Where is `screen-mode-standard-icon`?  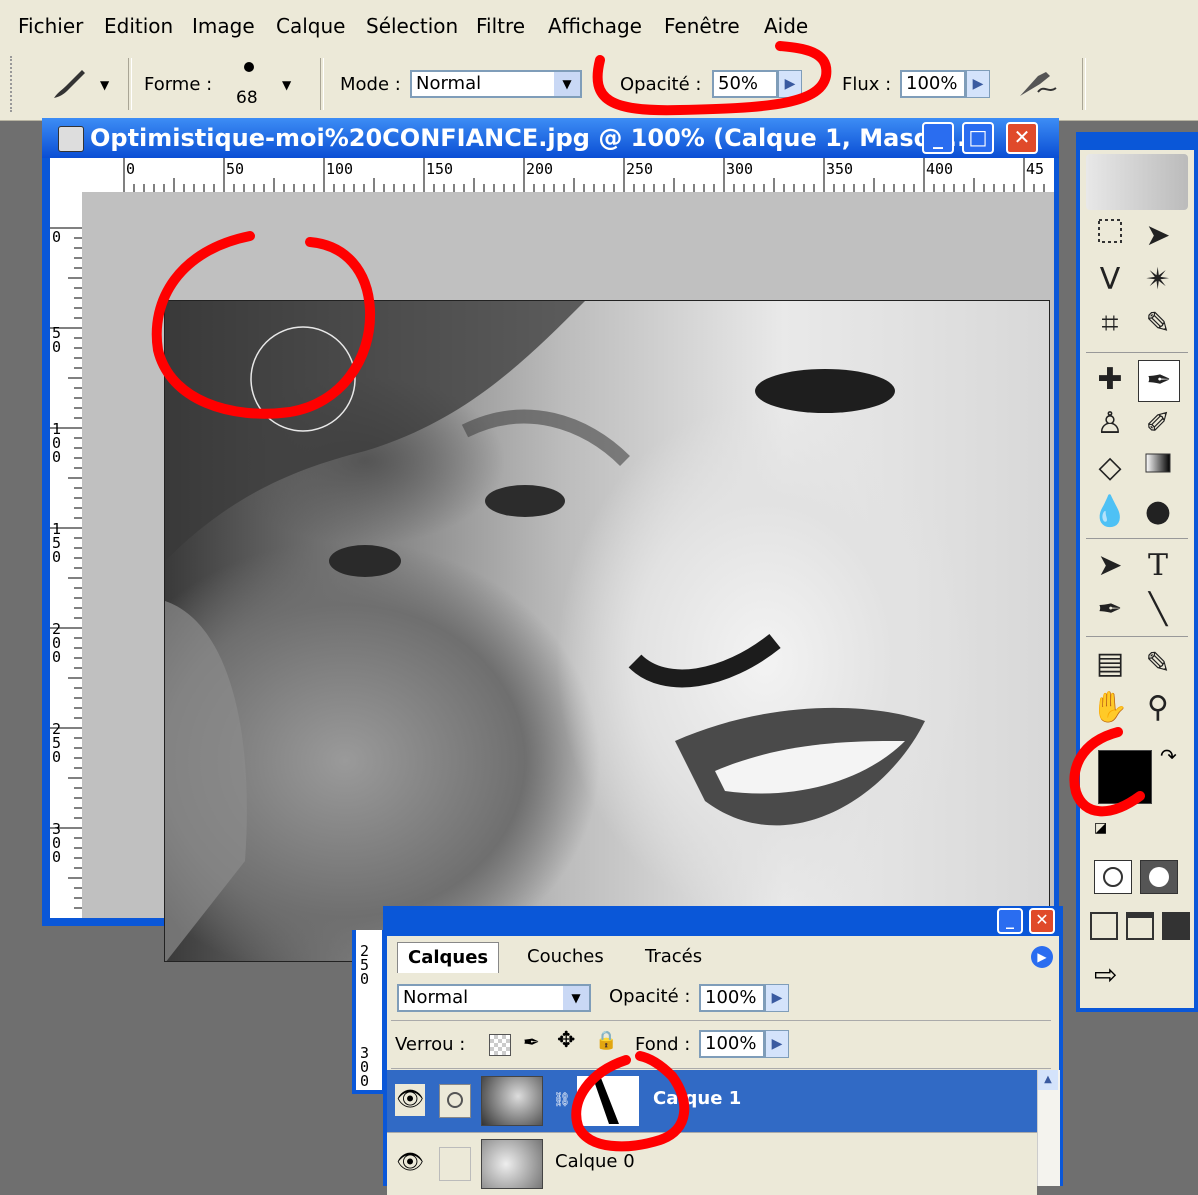
screen-mode-standard-icon is located at coordinates (1104, 926).